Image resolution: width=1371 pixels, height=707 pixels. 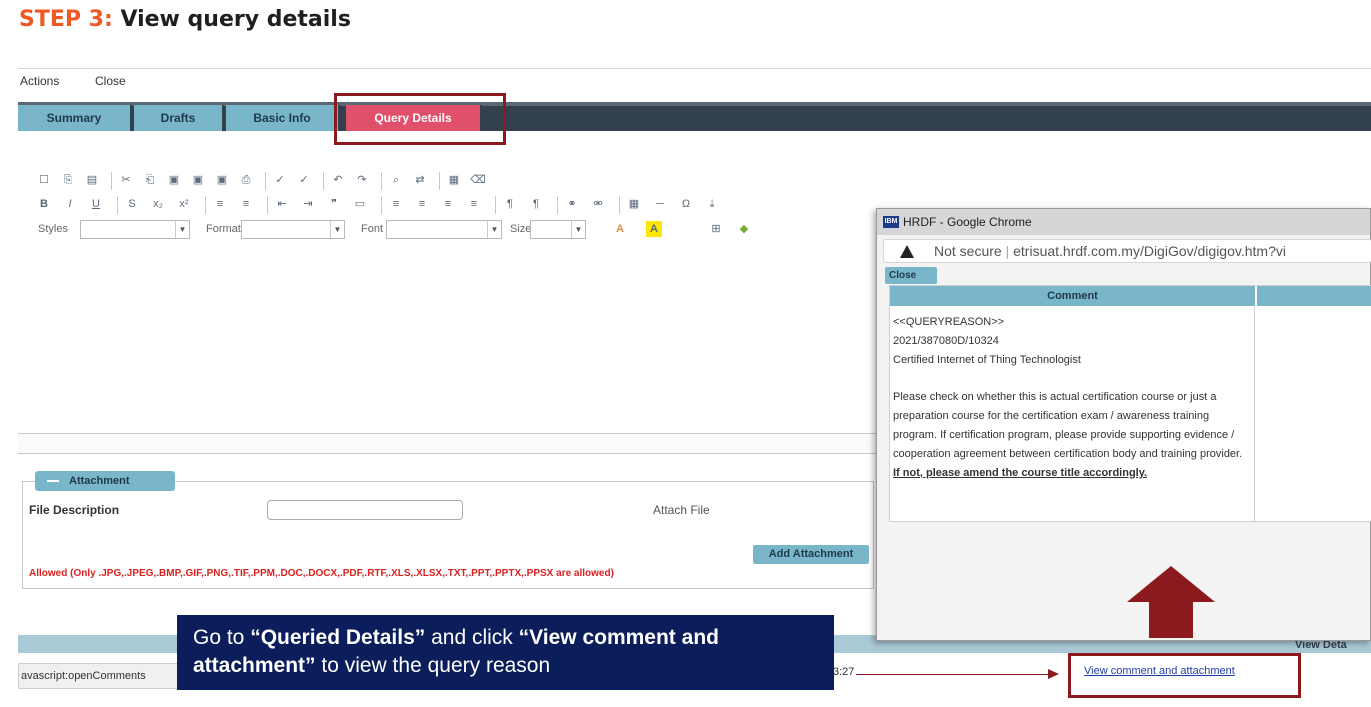 What do you see at coordinates (66, 19) in the screenshot?
I see `step-label: STEP 3:` at bounding box center [66, 19].